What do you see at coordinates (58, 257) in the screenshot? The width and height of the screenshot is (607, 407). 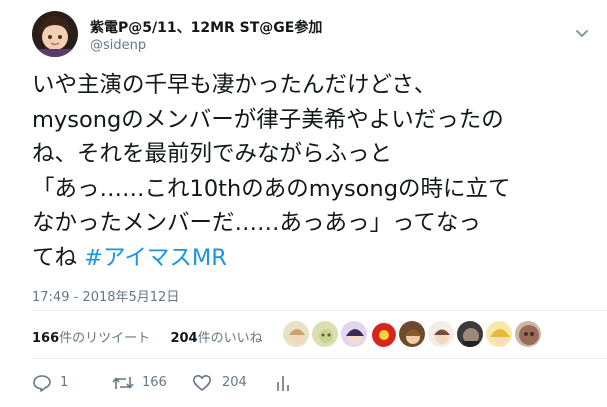 I see `tweet-text-line-prefix: てね` at bounding box center [58, 257].